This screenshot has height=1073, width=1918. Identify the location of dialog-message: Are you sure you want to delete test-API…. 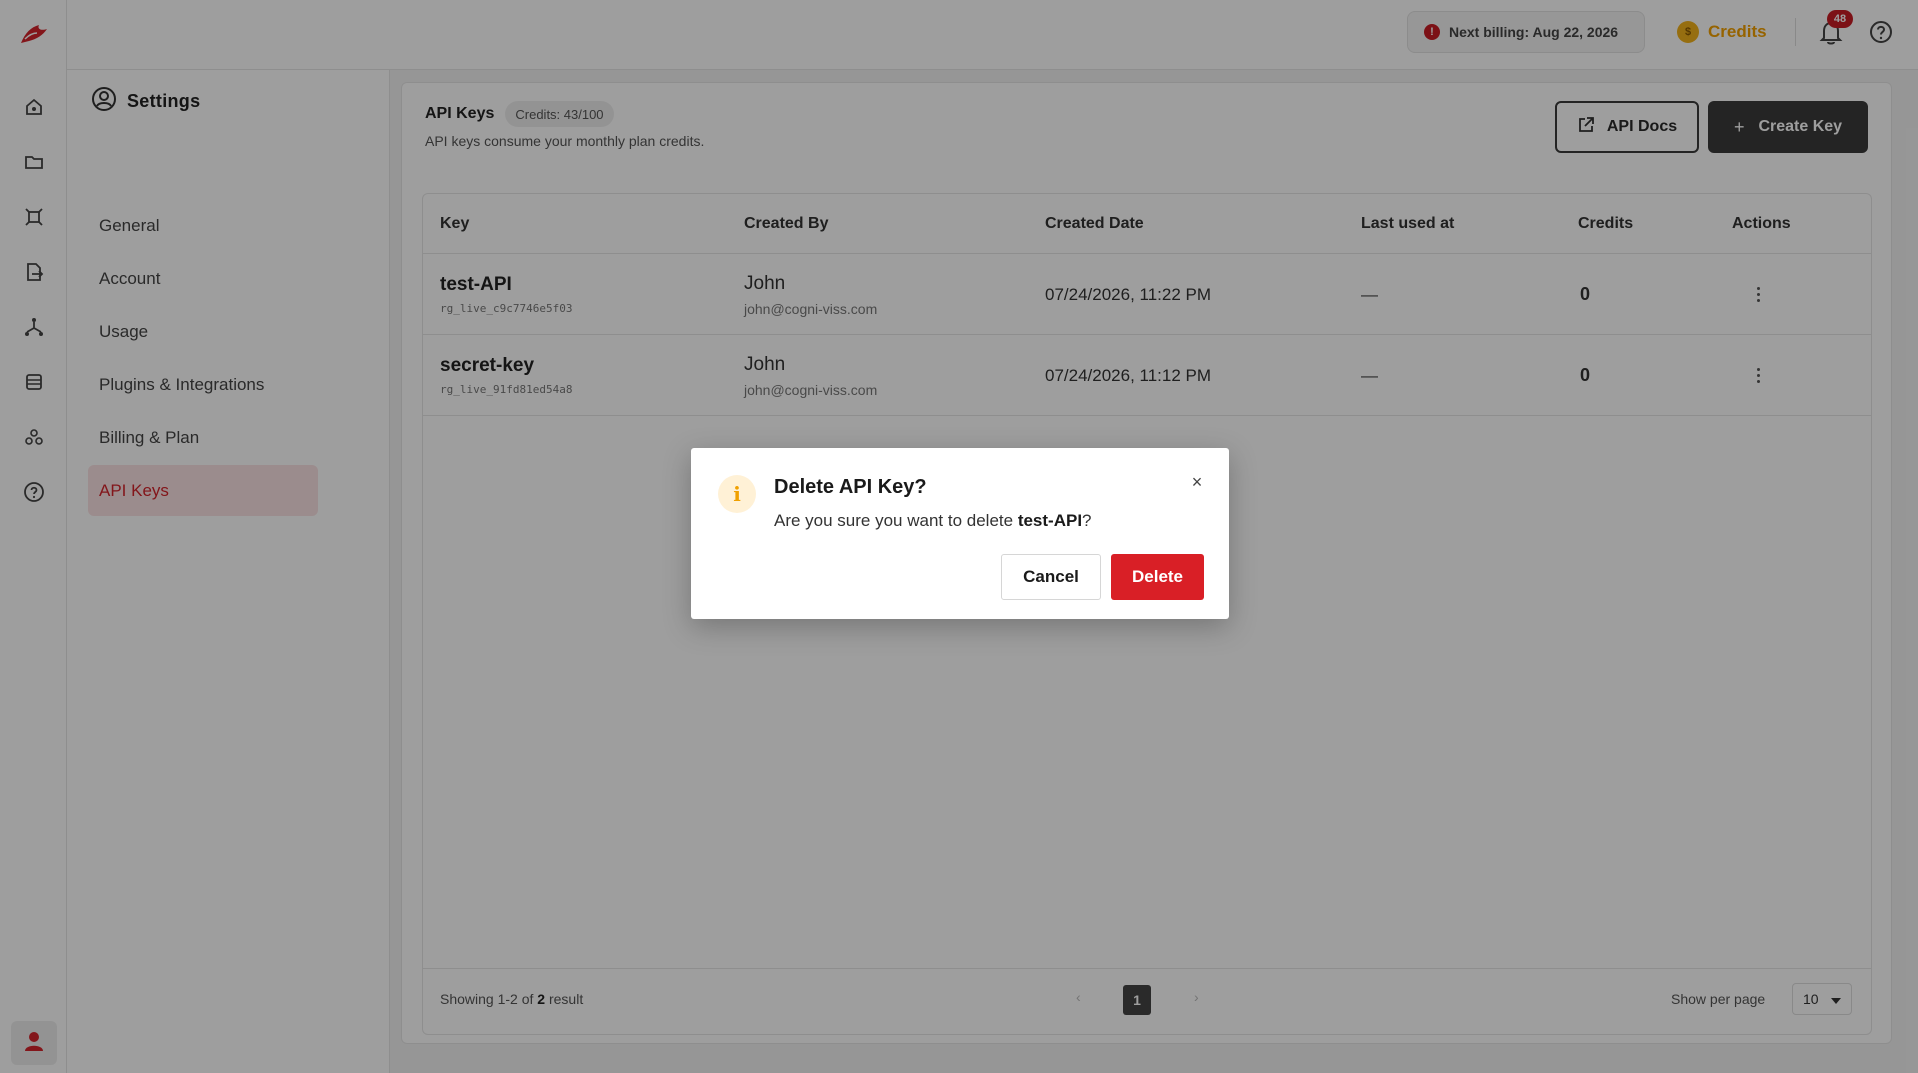
(933, 520).